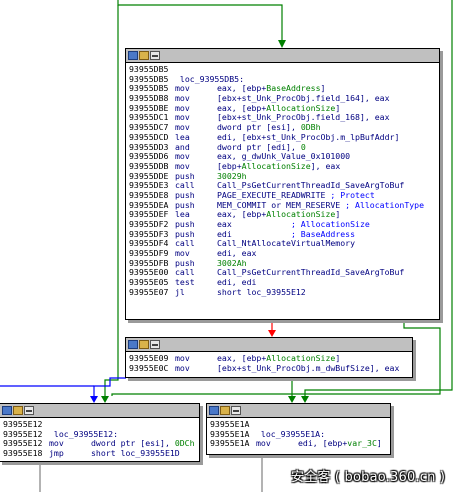  What do you see at coordinates (303, 146) in the screenshot?
I see `asm-symbol: 0` at bounding box center [303, 146].